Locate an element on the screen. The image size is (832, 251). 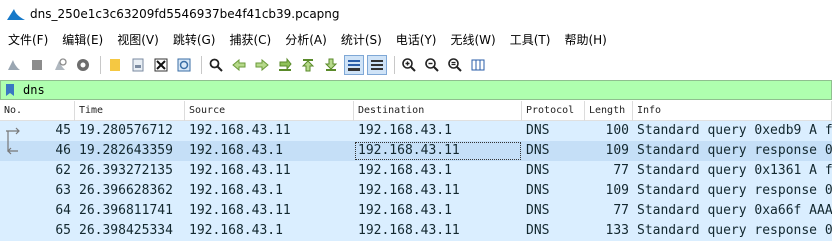
go-forward-icon is located at coordinates (262, 65).